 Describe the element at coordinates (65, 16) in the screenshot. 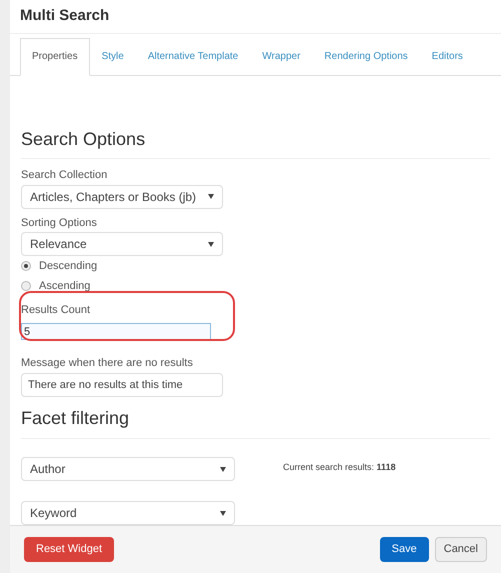

I see `window-title: Multi Search` at that location.